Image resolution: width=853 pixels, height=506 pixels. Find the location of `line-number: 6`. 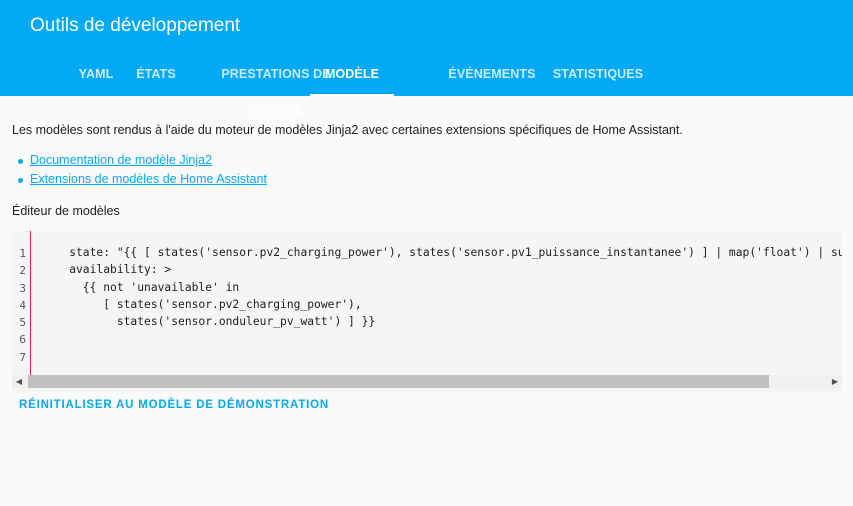

line-number: 6 is located at coordinates (22, 339).